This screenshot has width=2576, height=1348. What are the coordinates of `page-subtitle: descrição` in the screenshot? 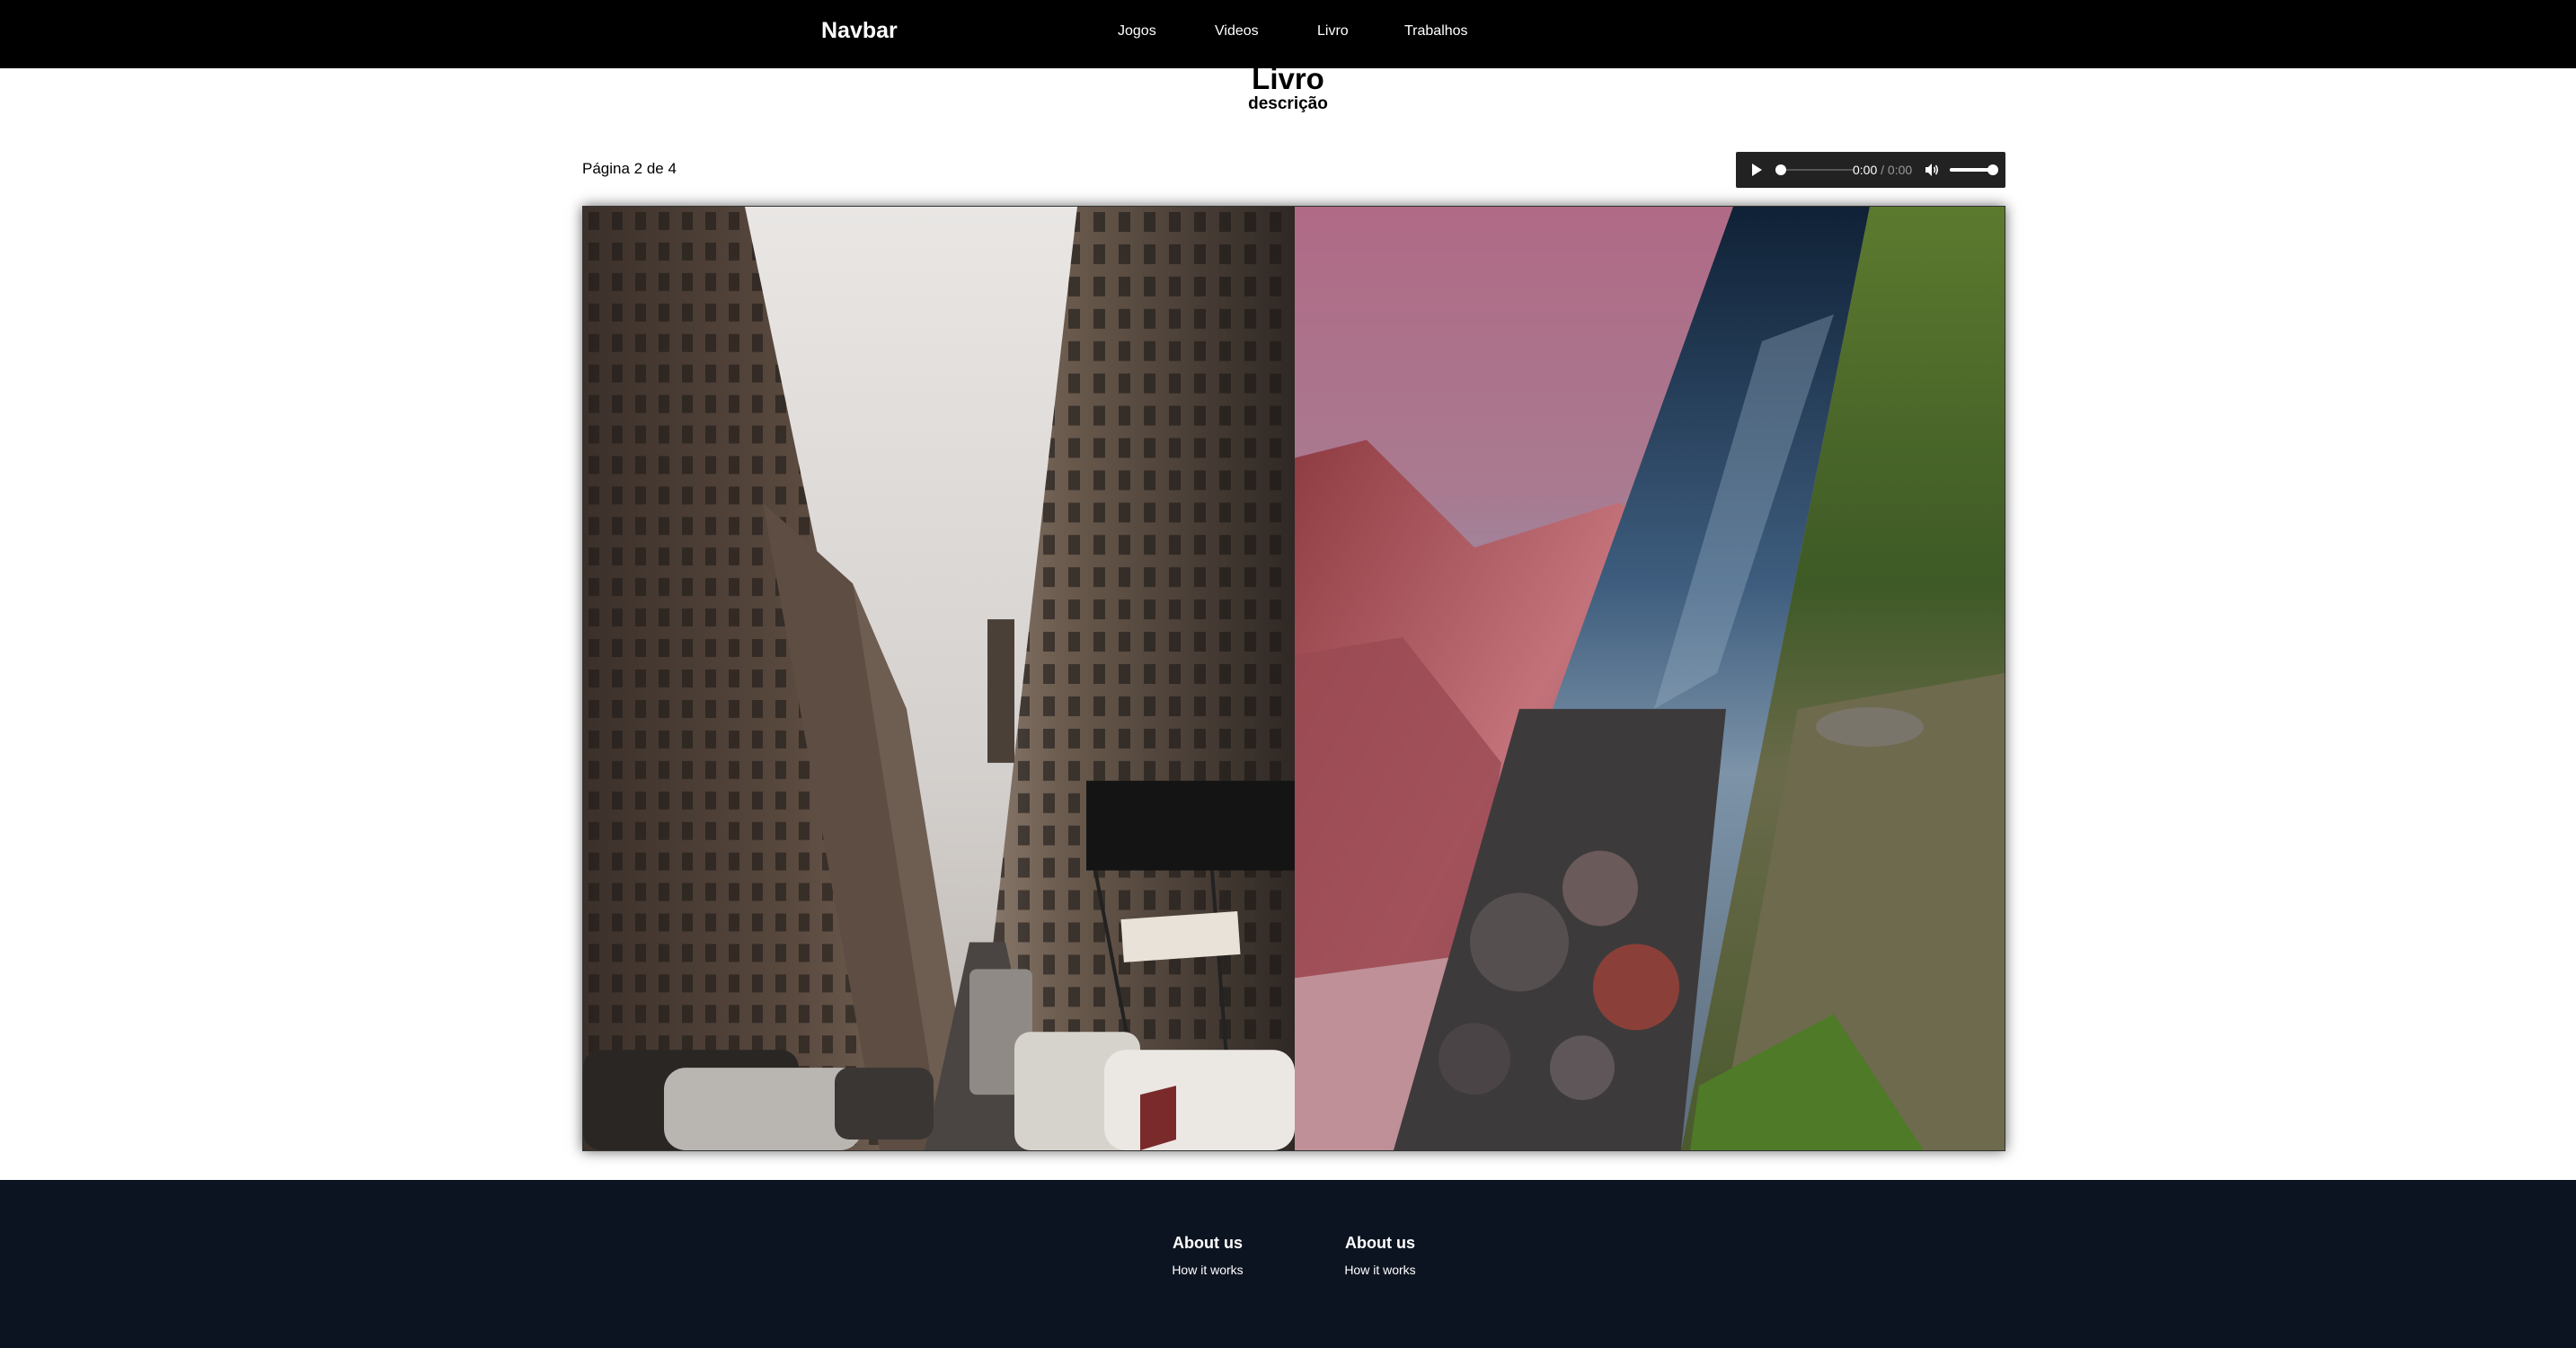 It's located at (1288, 103).